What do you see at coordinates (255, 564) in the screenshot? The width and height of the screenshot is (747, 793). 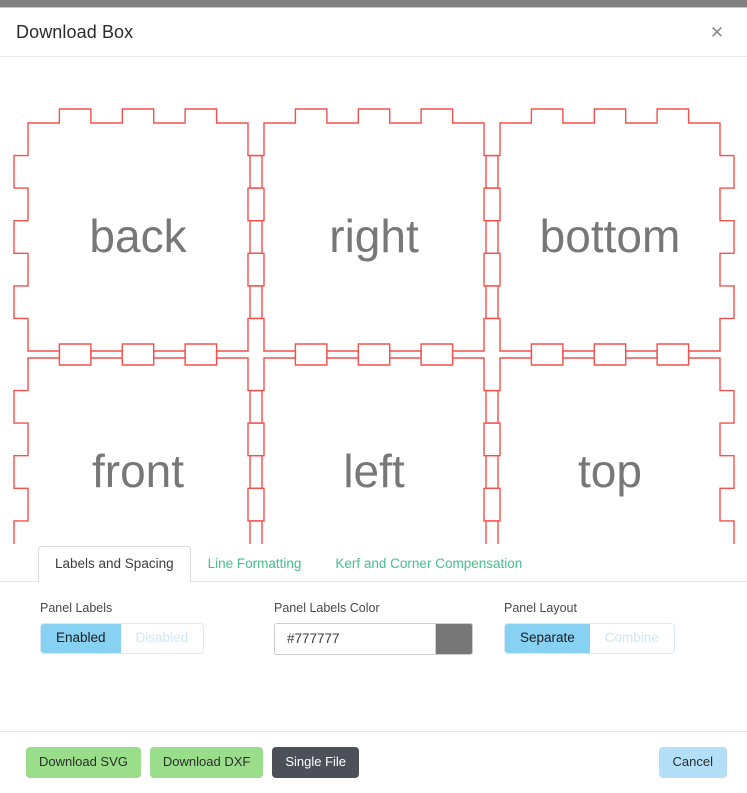 I see `tab-line-formatting: Line Formatting` at bounding box center [255, 564].